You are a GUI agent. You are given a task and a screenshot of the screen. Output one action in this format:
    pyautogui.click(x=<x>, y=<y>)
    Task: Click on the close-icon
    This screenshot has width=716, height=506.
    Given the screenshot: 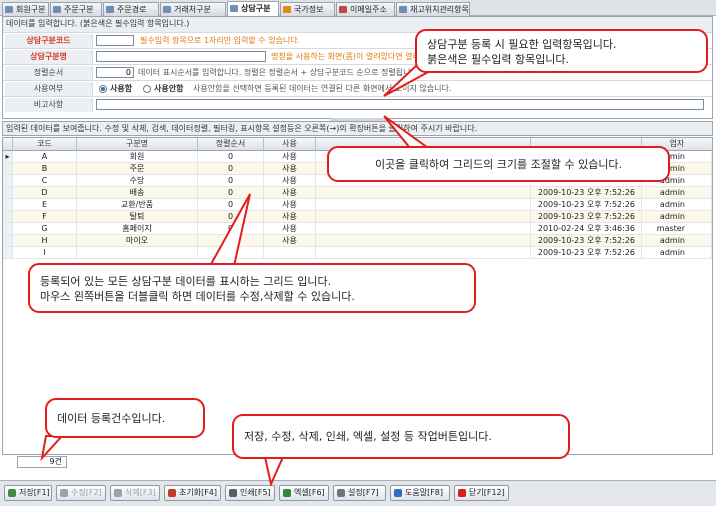 What is the action you would take?
    pyautogui.click(x=462, y=493)
    